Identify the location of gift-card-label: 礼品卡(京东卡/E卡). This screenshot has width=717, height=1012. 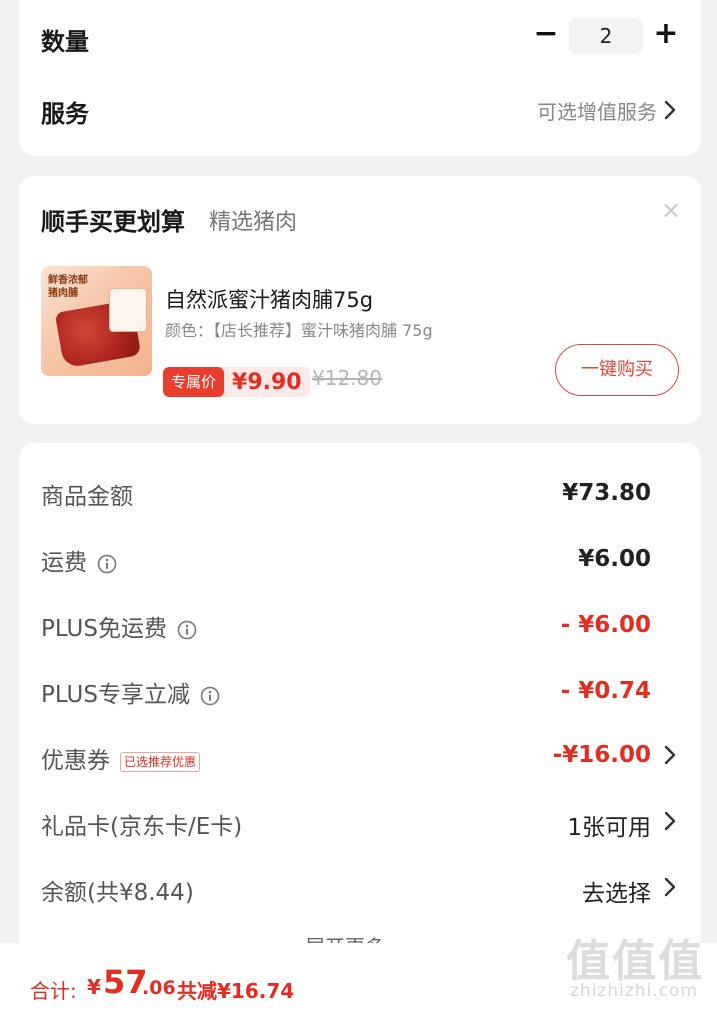
(142, 827).